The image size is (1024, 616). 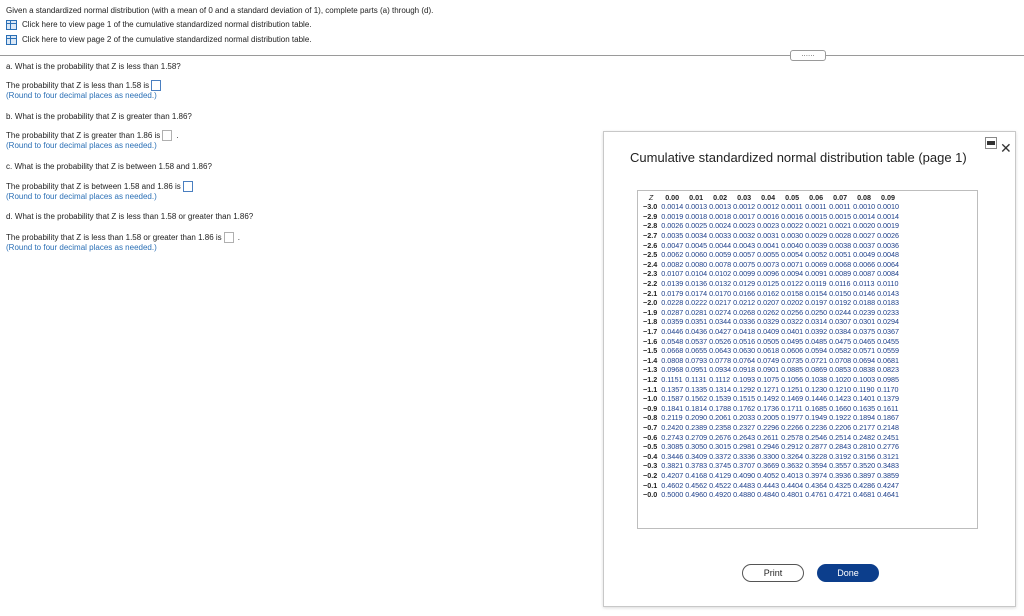 What do you see at coordinates (744, 485) in the screenshot?
I see `probability-cell: 0.4483` at bounding box center [744, 485].